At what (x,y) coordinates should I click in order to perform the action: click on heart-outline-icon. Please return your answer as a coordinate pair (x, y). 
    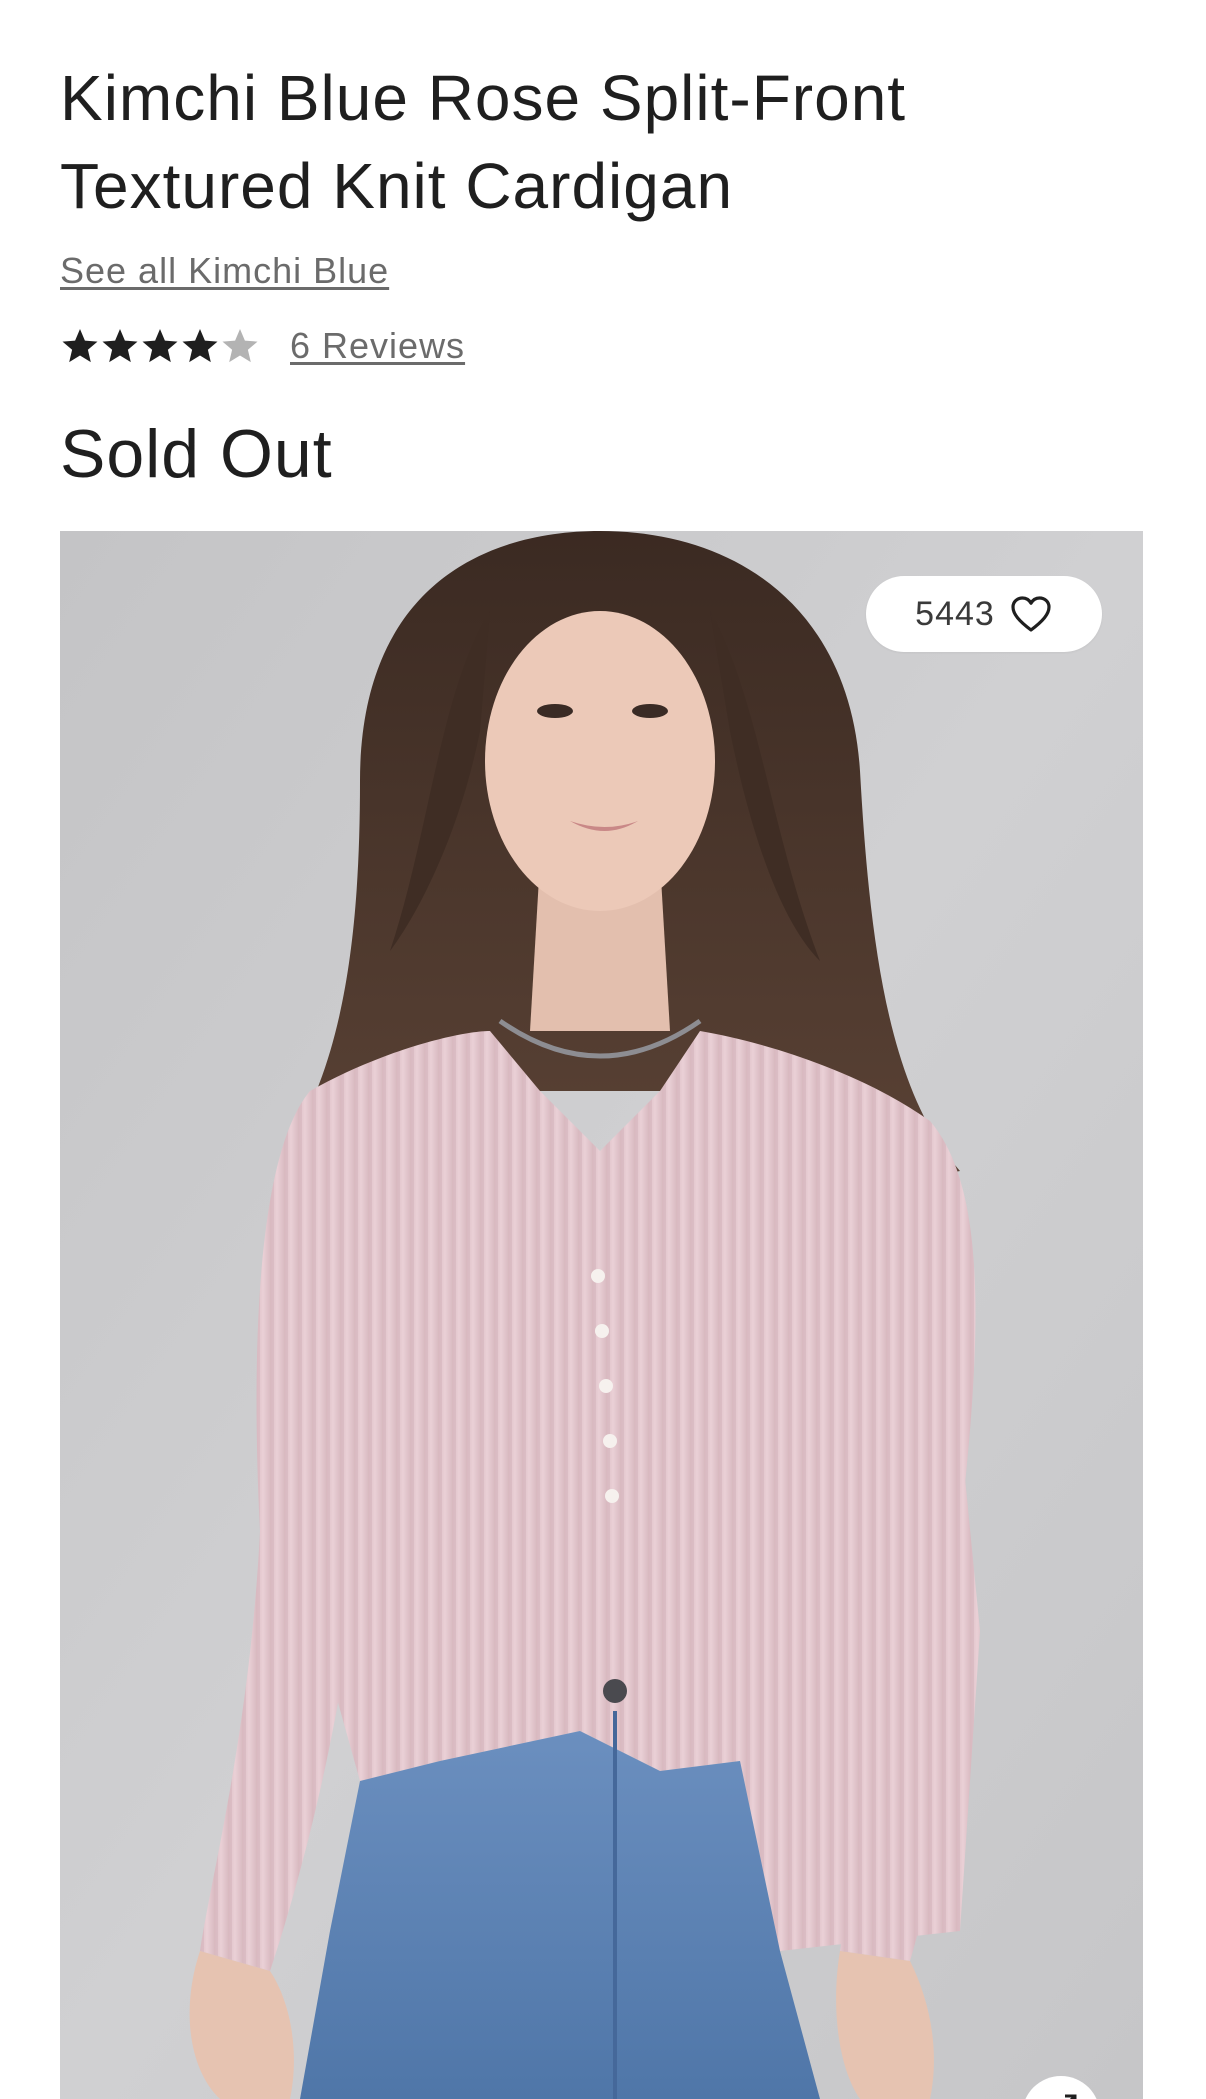
    Looking at the image, I should click on (1031, 614).